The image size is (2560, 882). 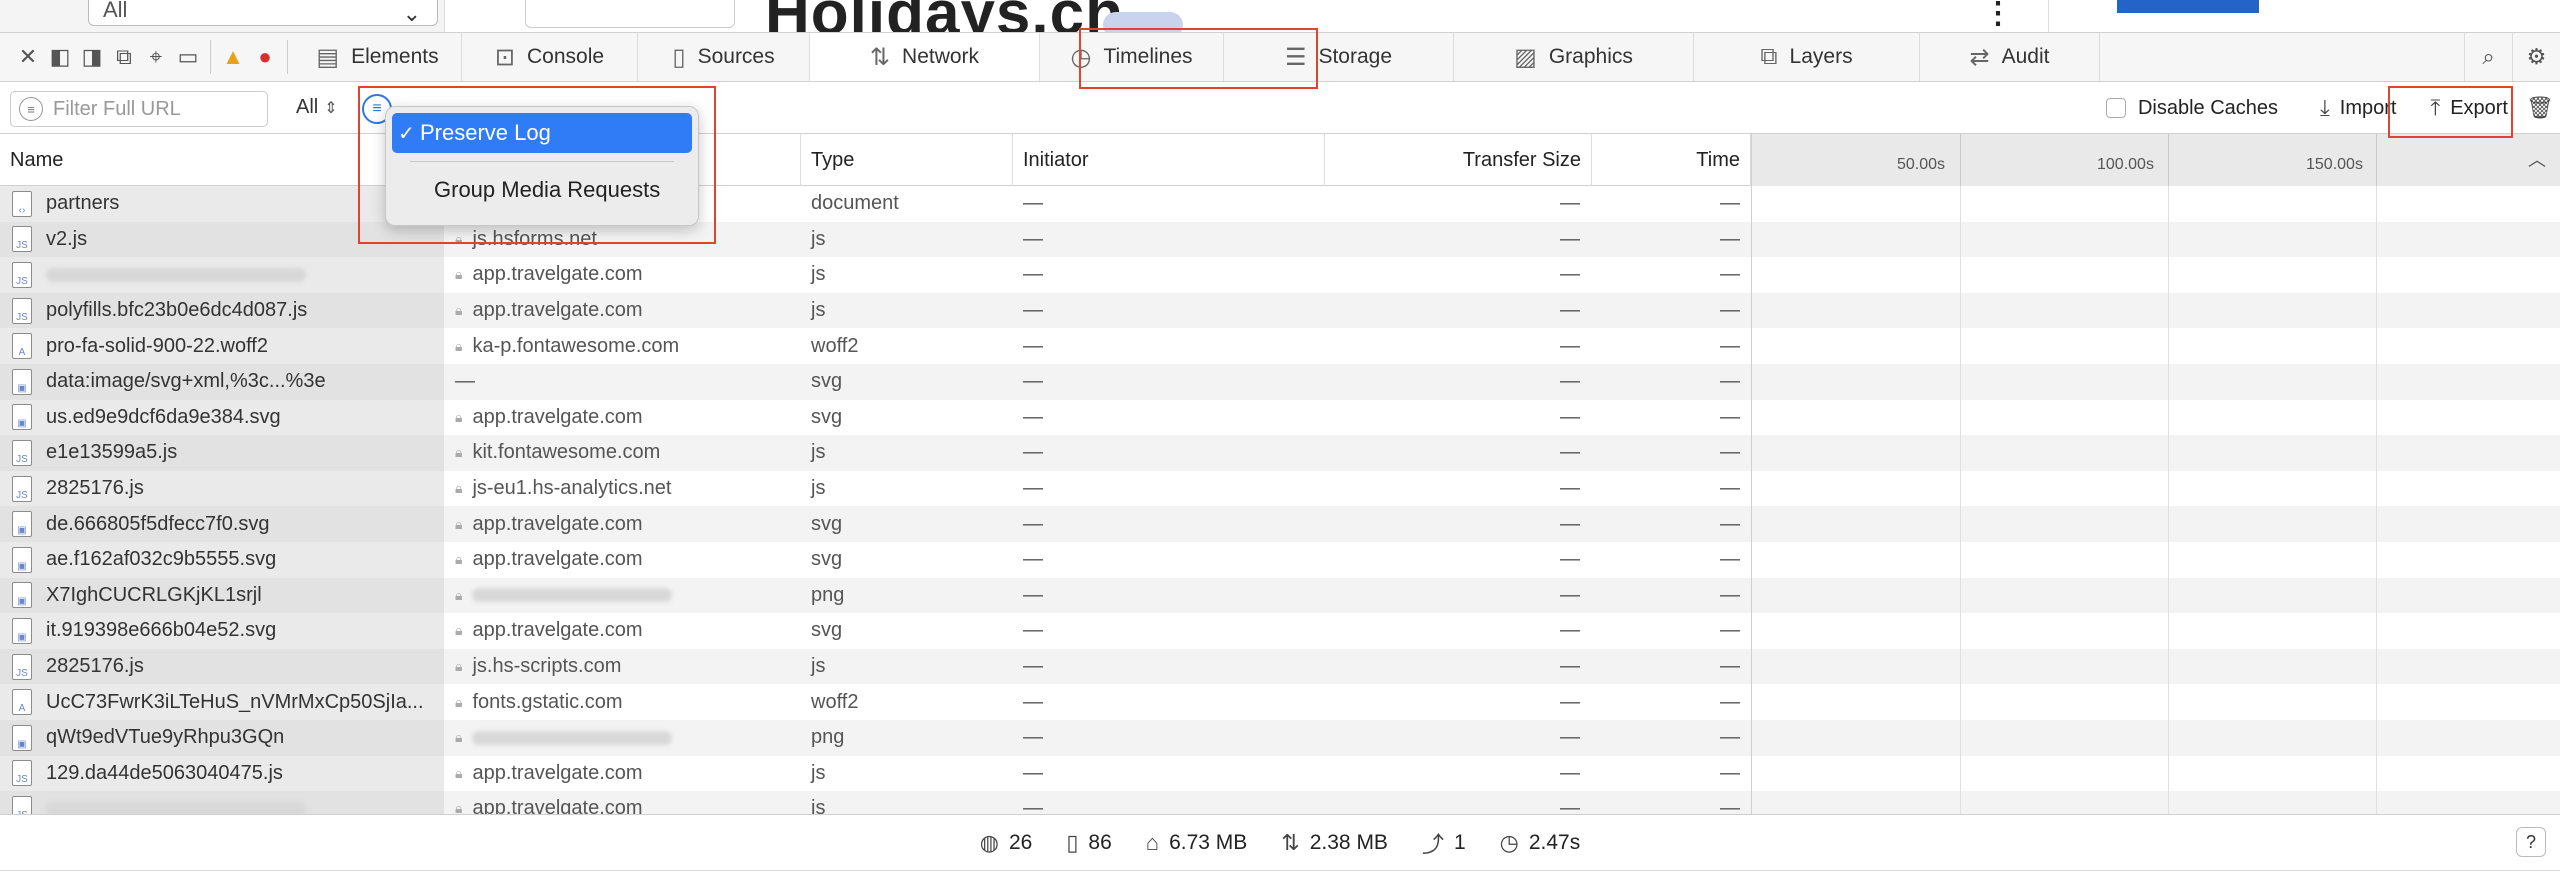 I want to click on close-icon: ✕, so click(x=28, y=57).